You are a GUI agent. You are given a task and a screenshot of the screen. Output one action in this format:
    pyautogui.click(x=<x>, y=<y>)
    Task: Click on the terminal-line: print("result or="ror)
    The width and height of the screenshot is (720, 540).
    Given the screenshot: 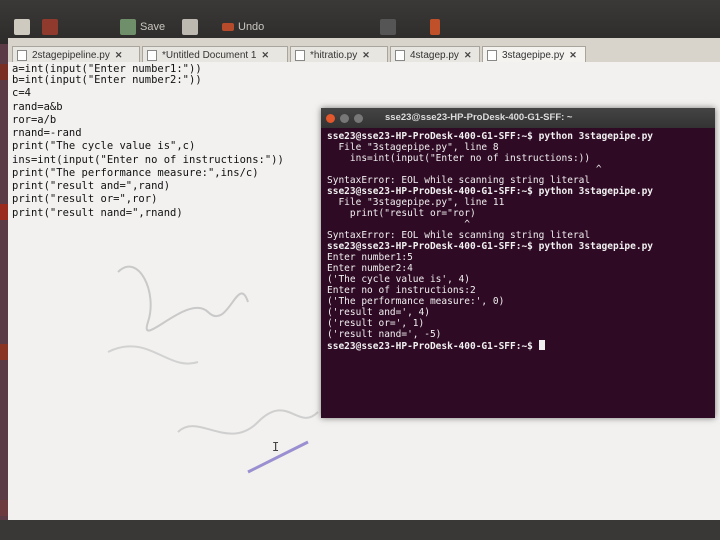 What is the action you would take?
    pyautogui.click(x=401, y=213)
    